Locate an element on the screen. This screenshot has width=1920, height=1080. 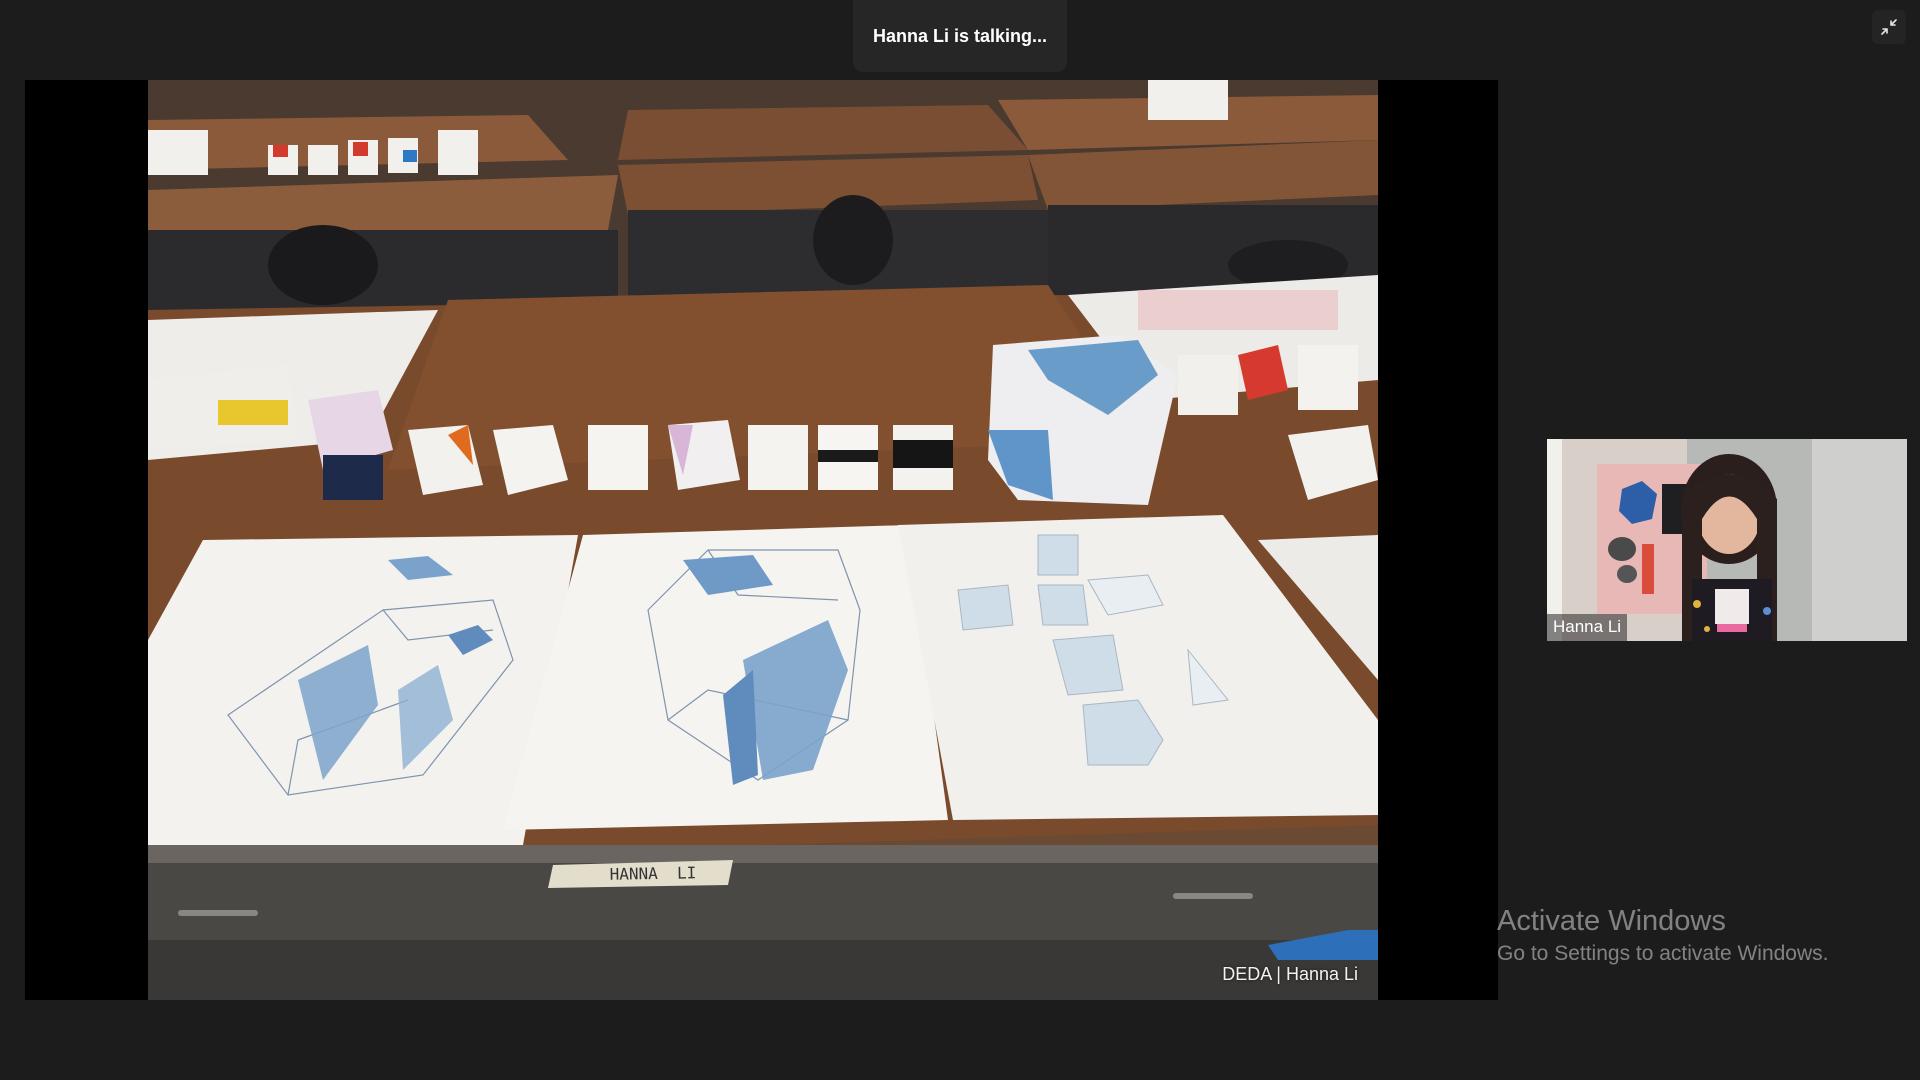
participant-video-tile: Hanna Li is located at coordinates (1727, 540).